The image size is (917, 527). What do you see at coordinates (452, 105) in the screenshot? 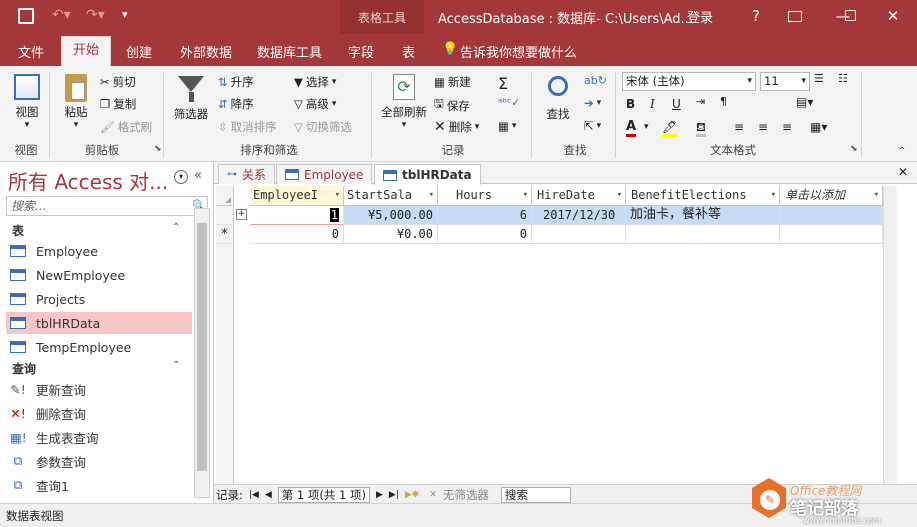
I see `save-record-button: 🖫 保存` at bounding box center [452, 105].